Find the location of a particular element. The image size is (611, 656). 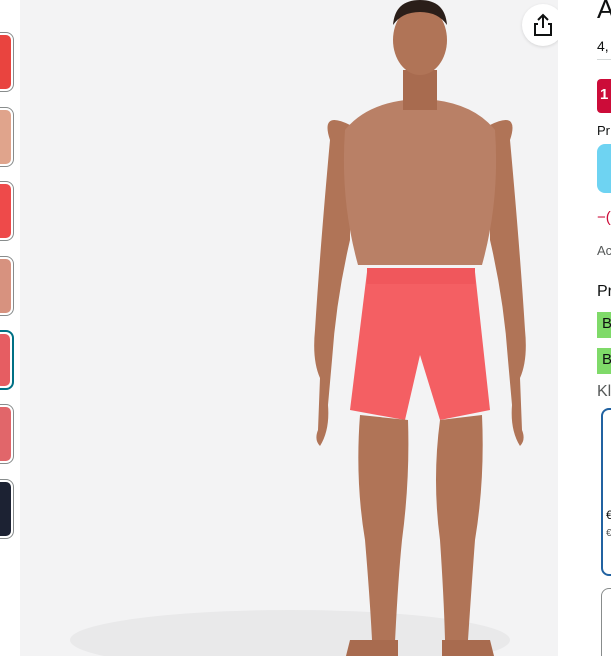

size-option is located at coordinates (606, 622).